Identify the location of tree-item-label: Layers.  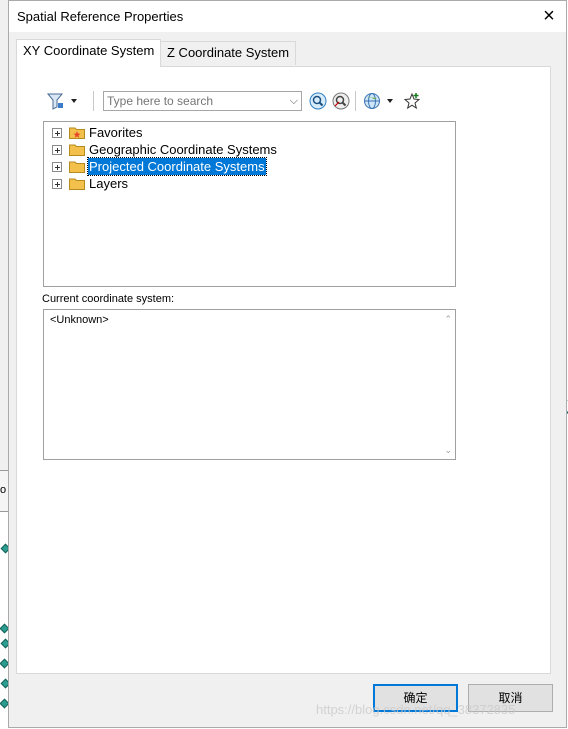
(109, 183).